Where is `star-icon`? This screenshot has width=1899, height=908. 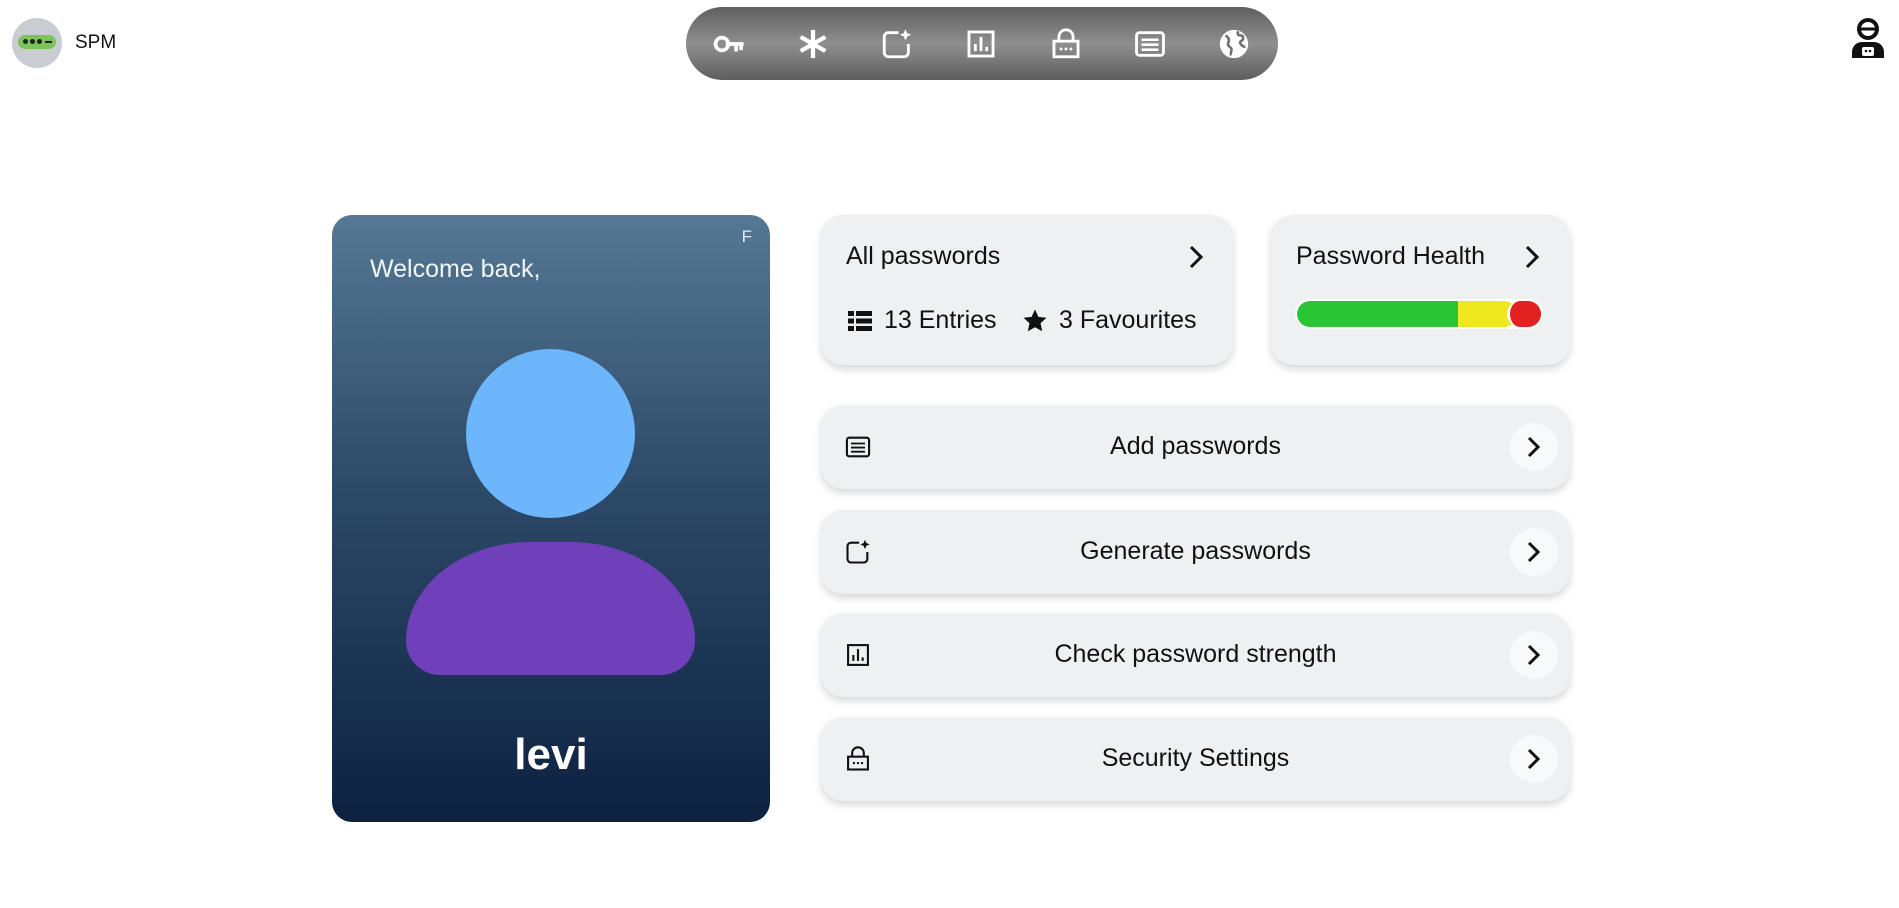
star-icon is located at coordinates (1035, 320).